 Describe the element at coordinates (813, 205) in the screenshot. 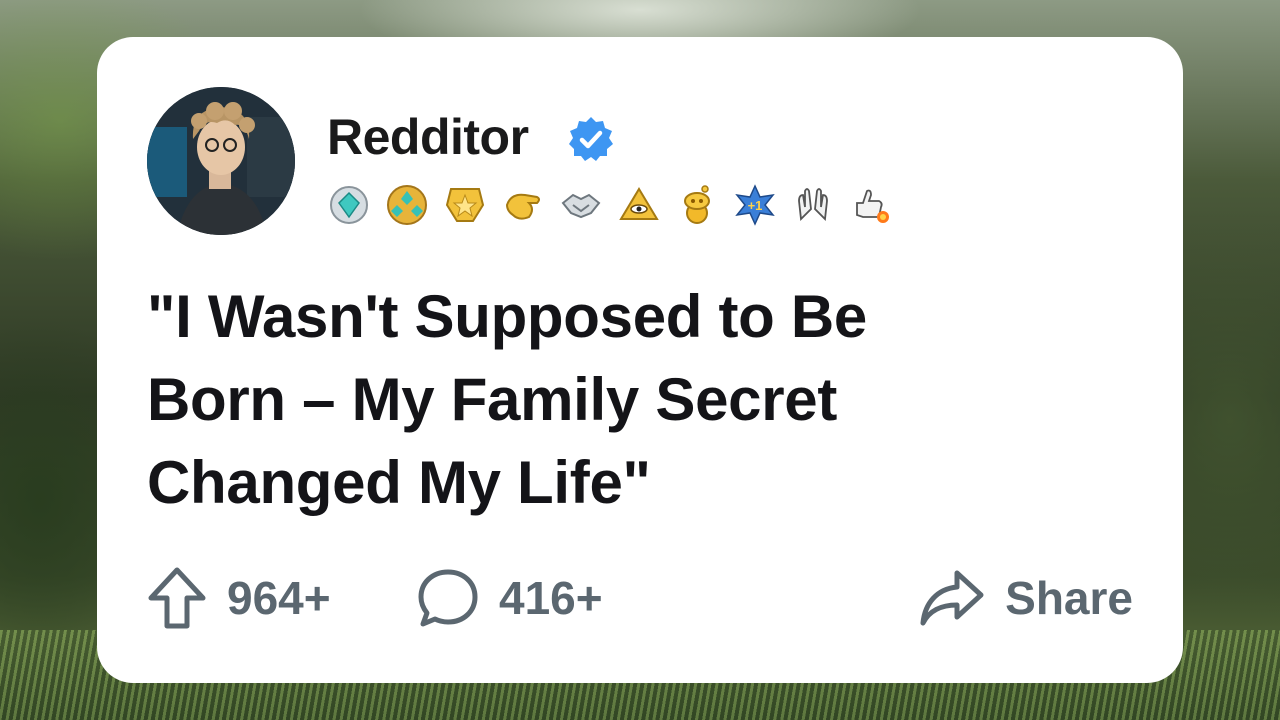

I see `clapping-hands-award-icon` at that location.